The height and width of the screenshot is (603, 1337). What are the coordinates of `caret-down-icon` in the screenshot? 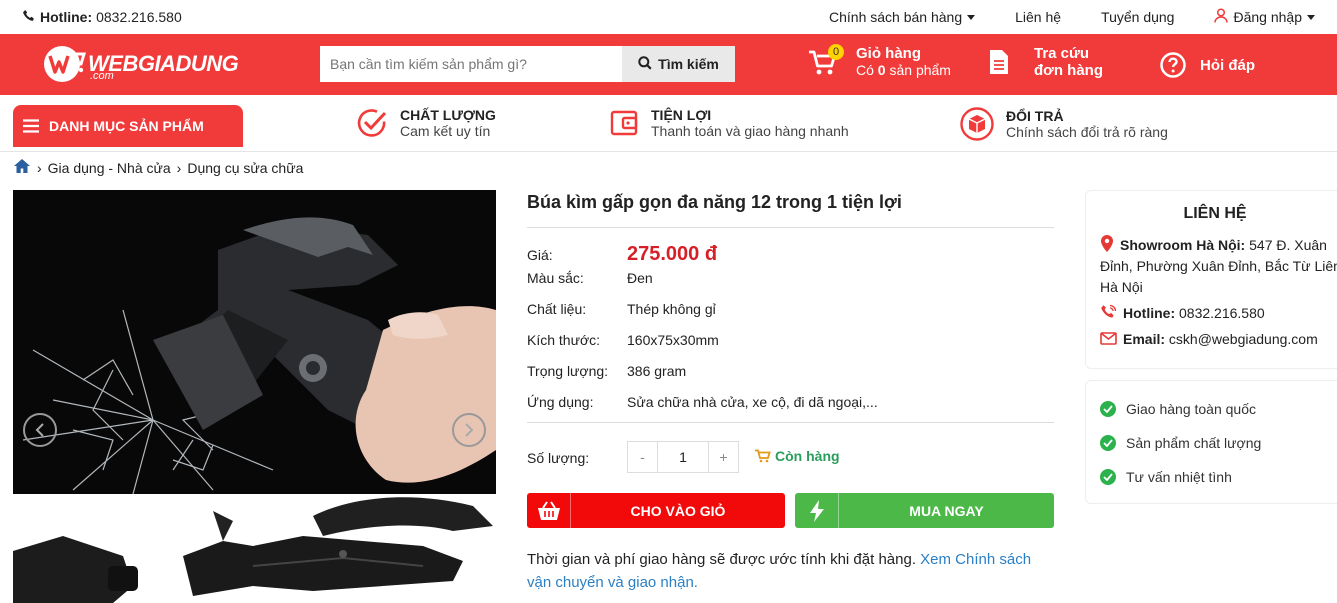 It's located at (1311, 17).